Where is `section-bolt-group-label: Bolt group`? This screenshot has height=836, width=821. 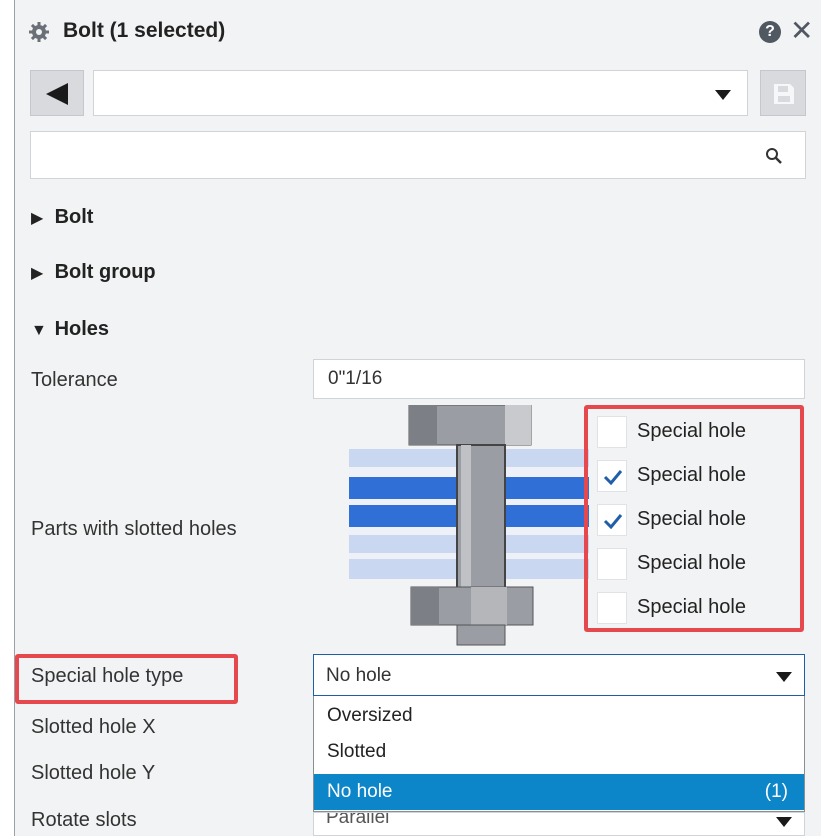 section-bolt-group-label: Bolt group is located at coordinates (105, 272).